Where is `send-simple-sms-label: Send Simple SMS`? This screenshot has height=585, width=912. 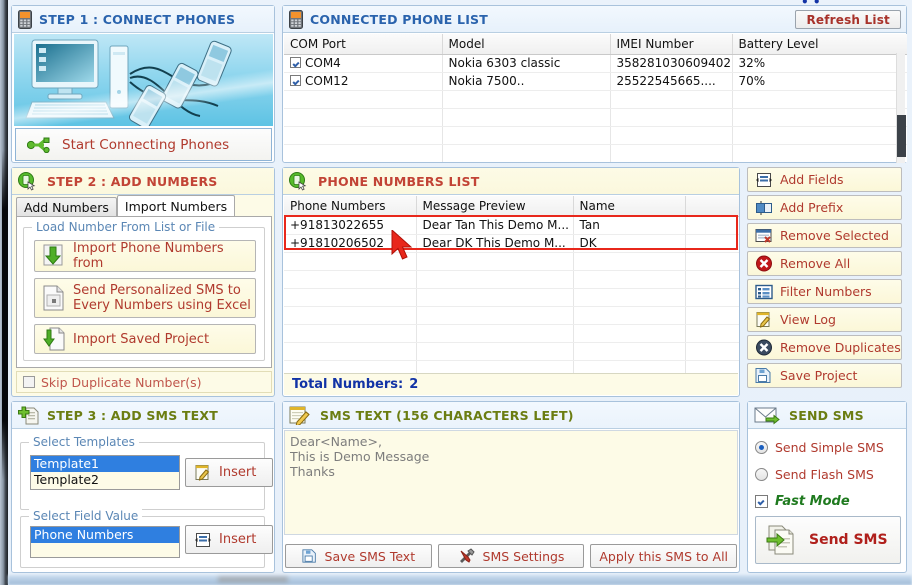 send-simple-sms-label: Send Simple SMS is located at coordinates (829, 447).